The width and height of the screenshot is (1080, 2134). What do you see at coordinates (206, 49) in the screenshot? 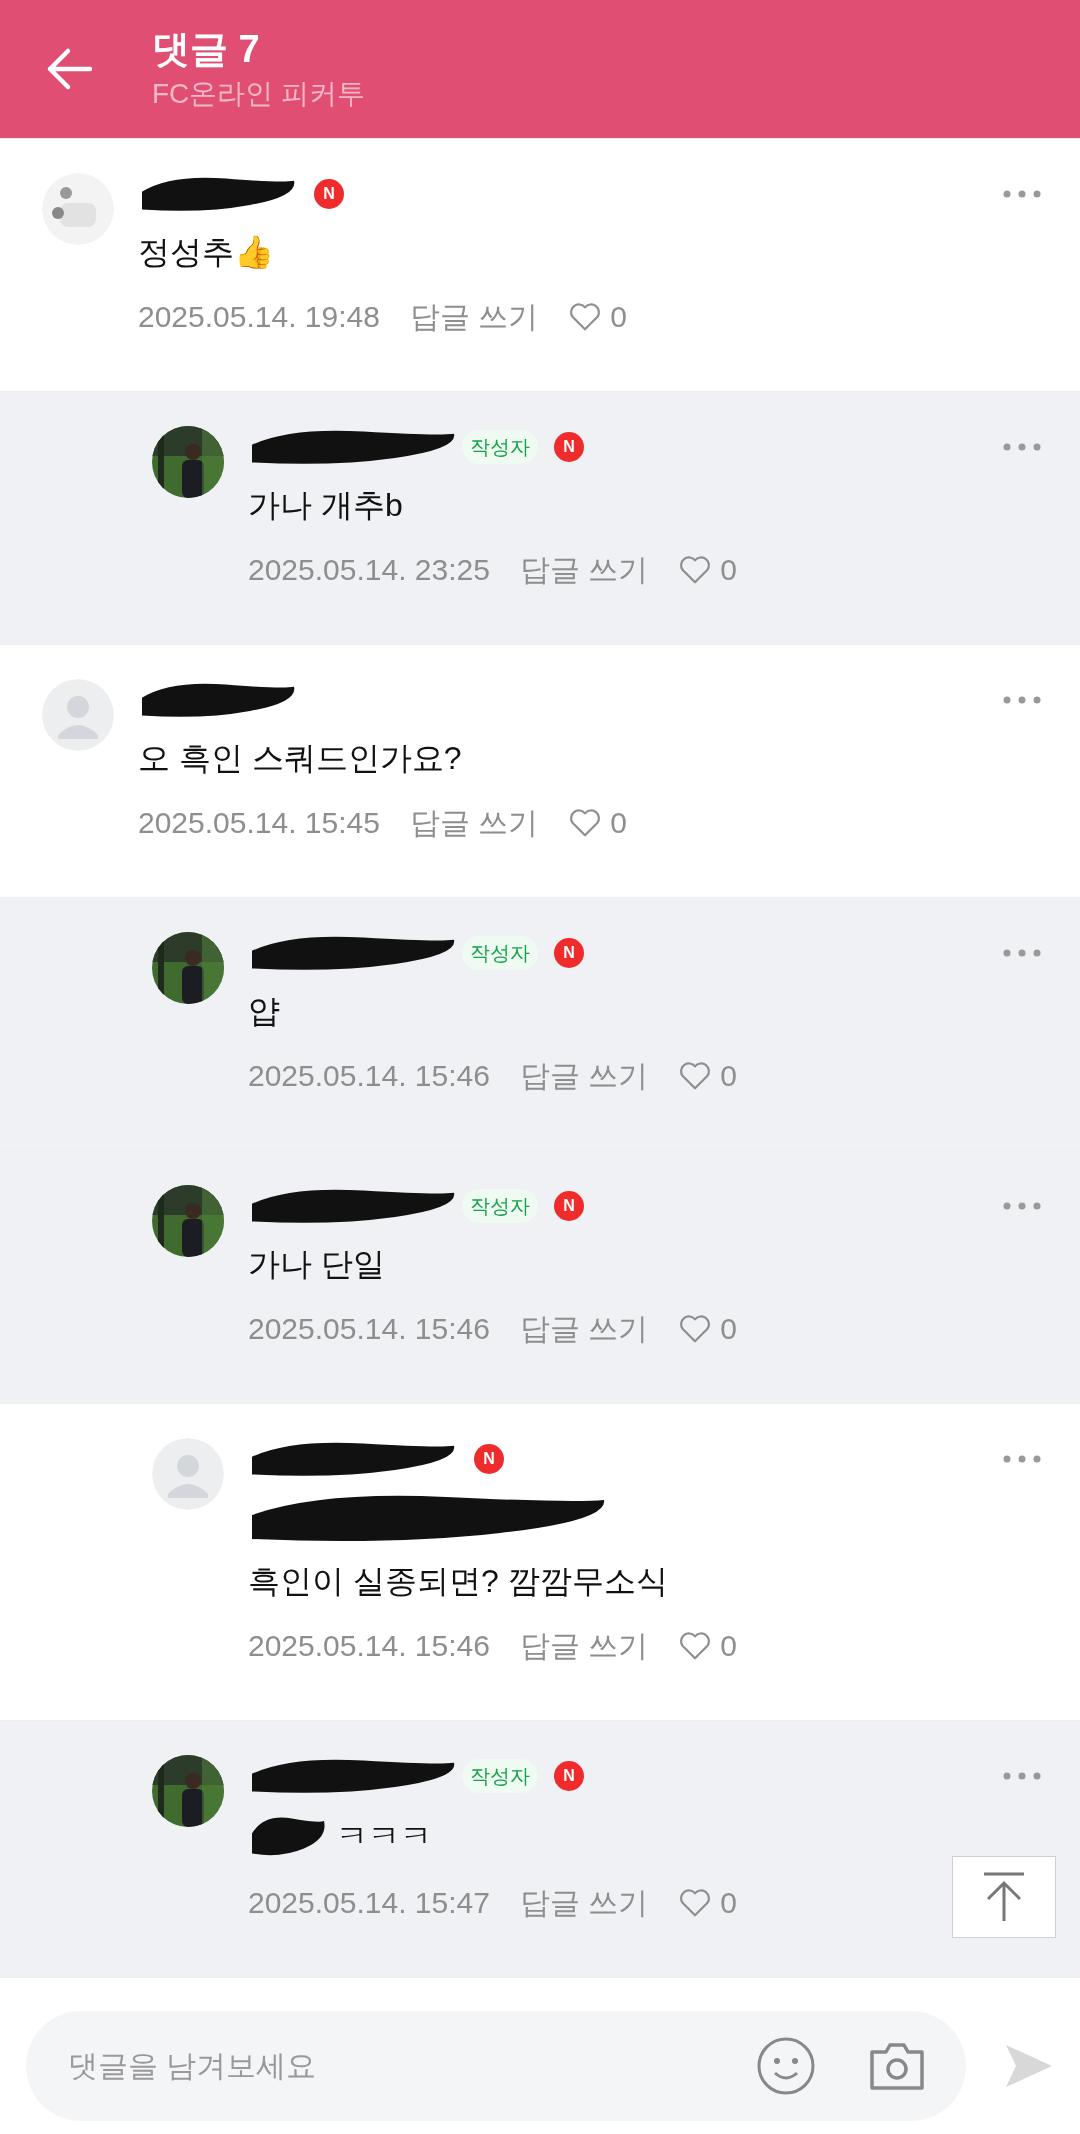
I see `header-title: 댓글 7` at bounding box center [206, 49].